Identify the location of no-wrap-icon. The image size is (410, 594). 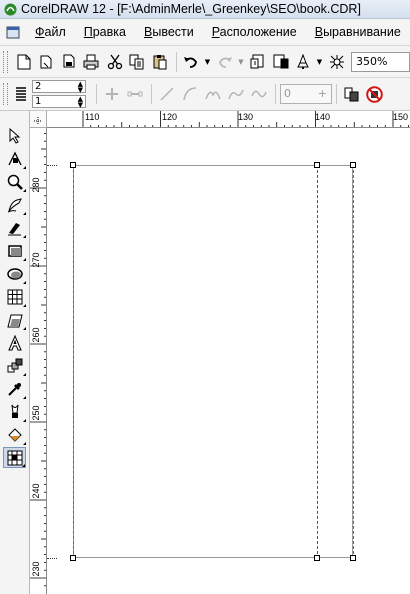
(374, 94).